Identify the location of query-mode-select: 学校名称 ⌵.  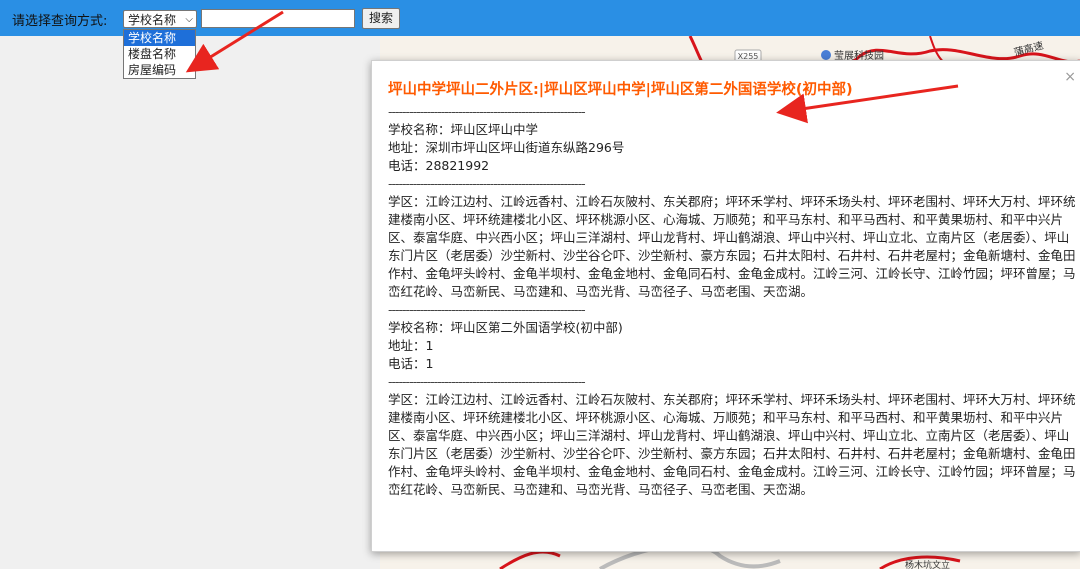
(160, 19).